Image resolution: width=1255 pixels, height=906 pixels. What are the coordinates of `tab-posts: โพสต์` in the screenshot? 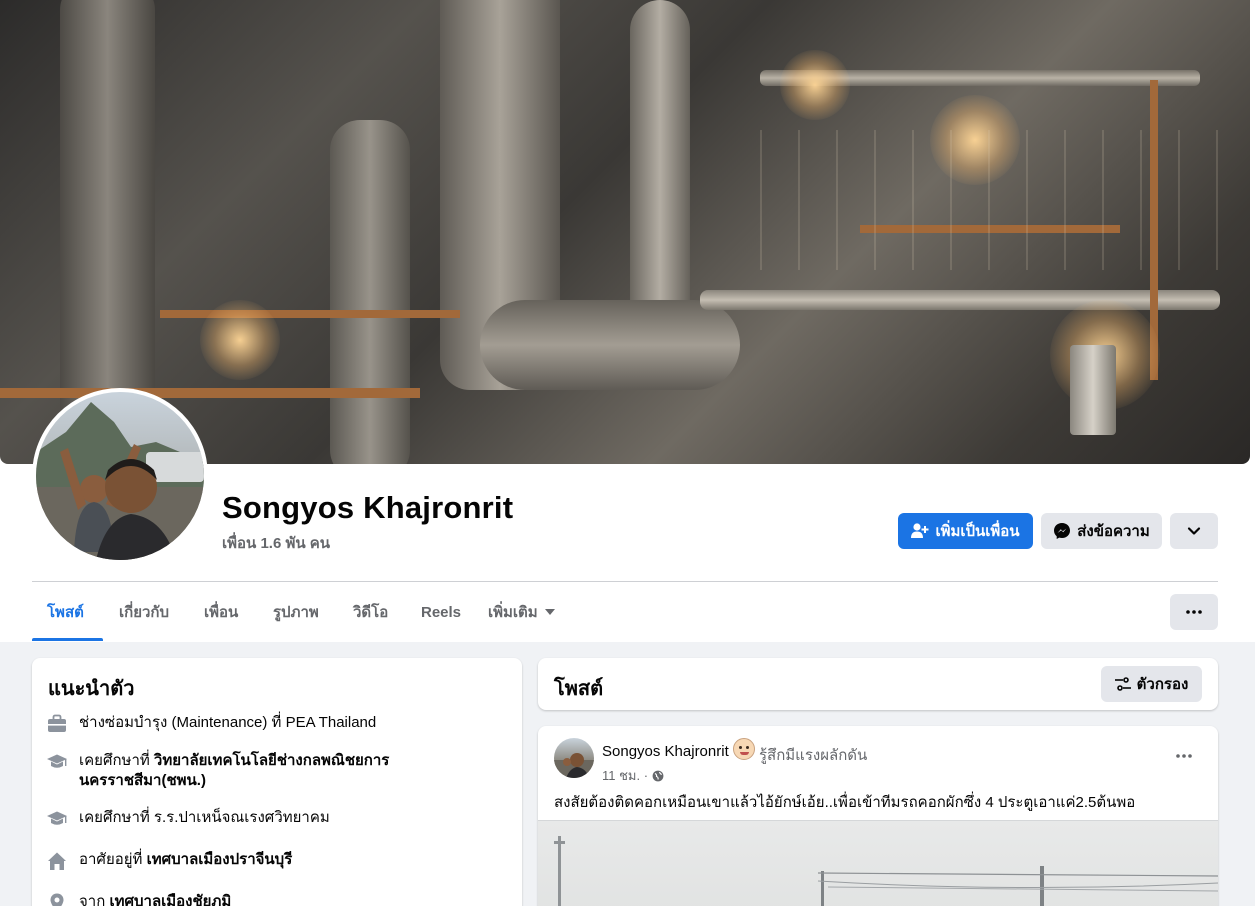 It's located at (65, 612).